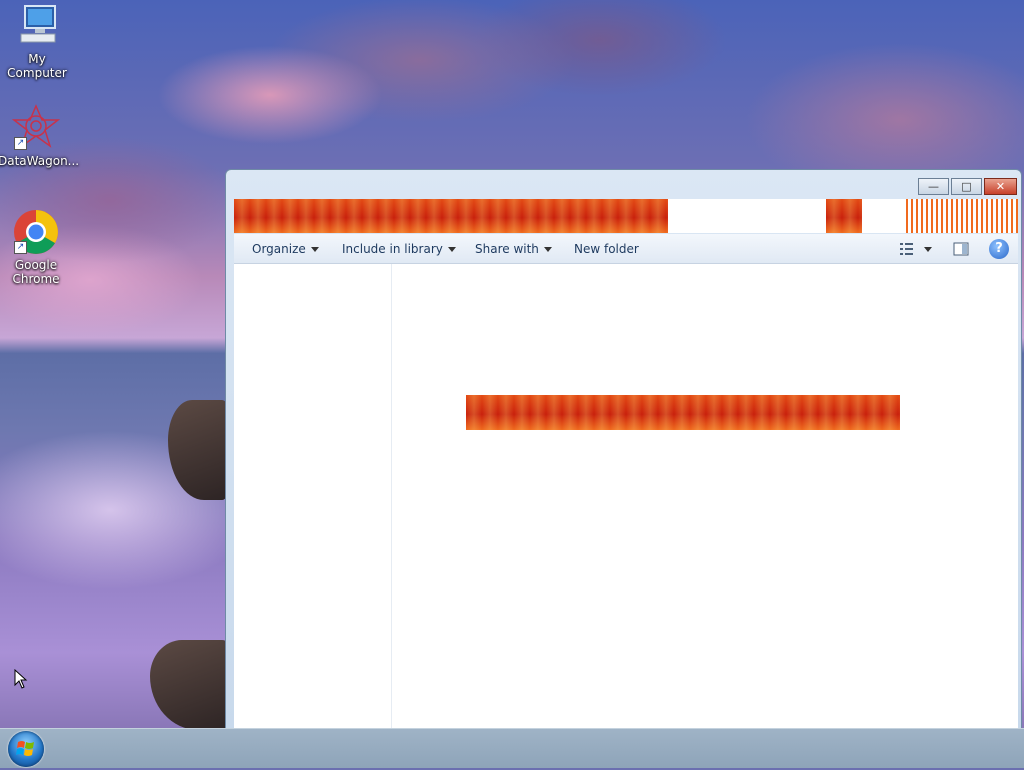  I want to click on share-with-label: Share with, so click(507, 249).